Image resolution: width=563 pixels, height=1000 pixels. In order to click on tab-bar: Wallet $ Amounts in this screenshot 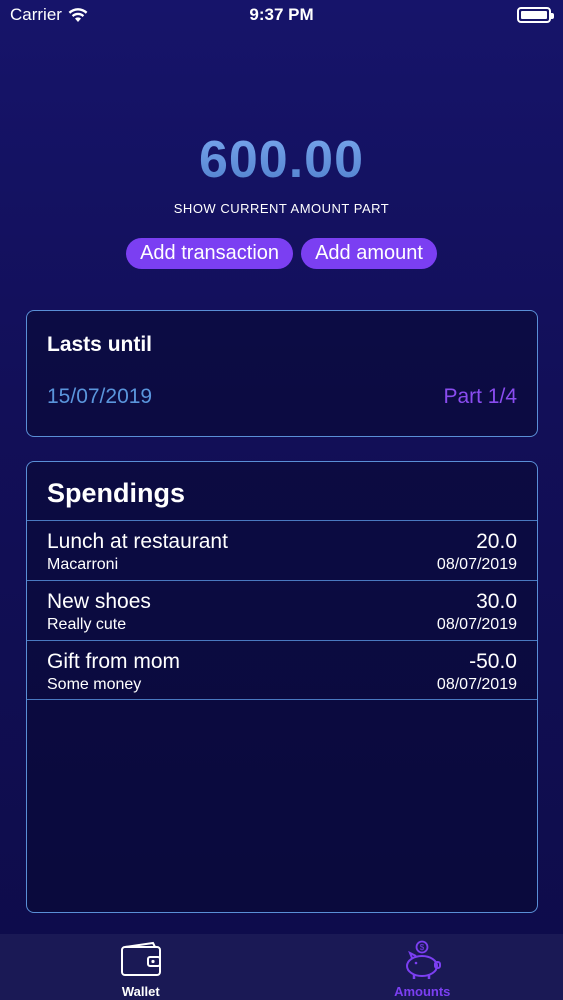, I will do `click(281, 967)`.